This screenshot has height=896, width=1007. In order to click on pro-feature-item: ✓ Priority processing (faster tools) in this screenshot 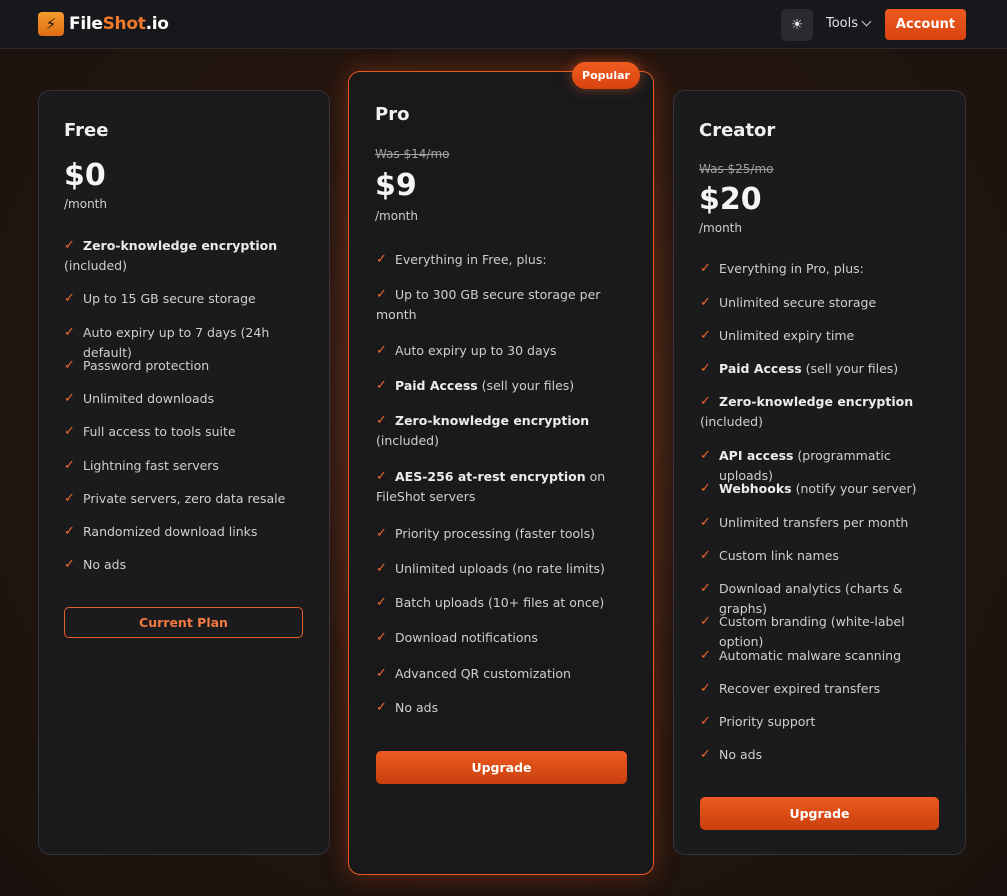, I will do `click(496, 534)`.